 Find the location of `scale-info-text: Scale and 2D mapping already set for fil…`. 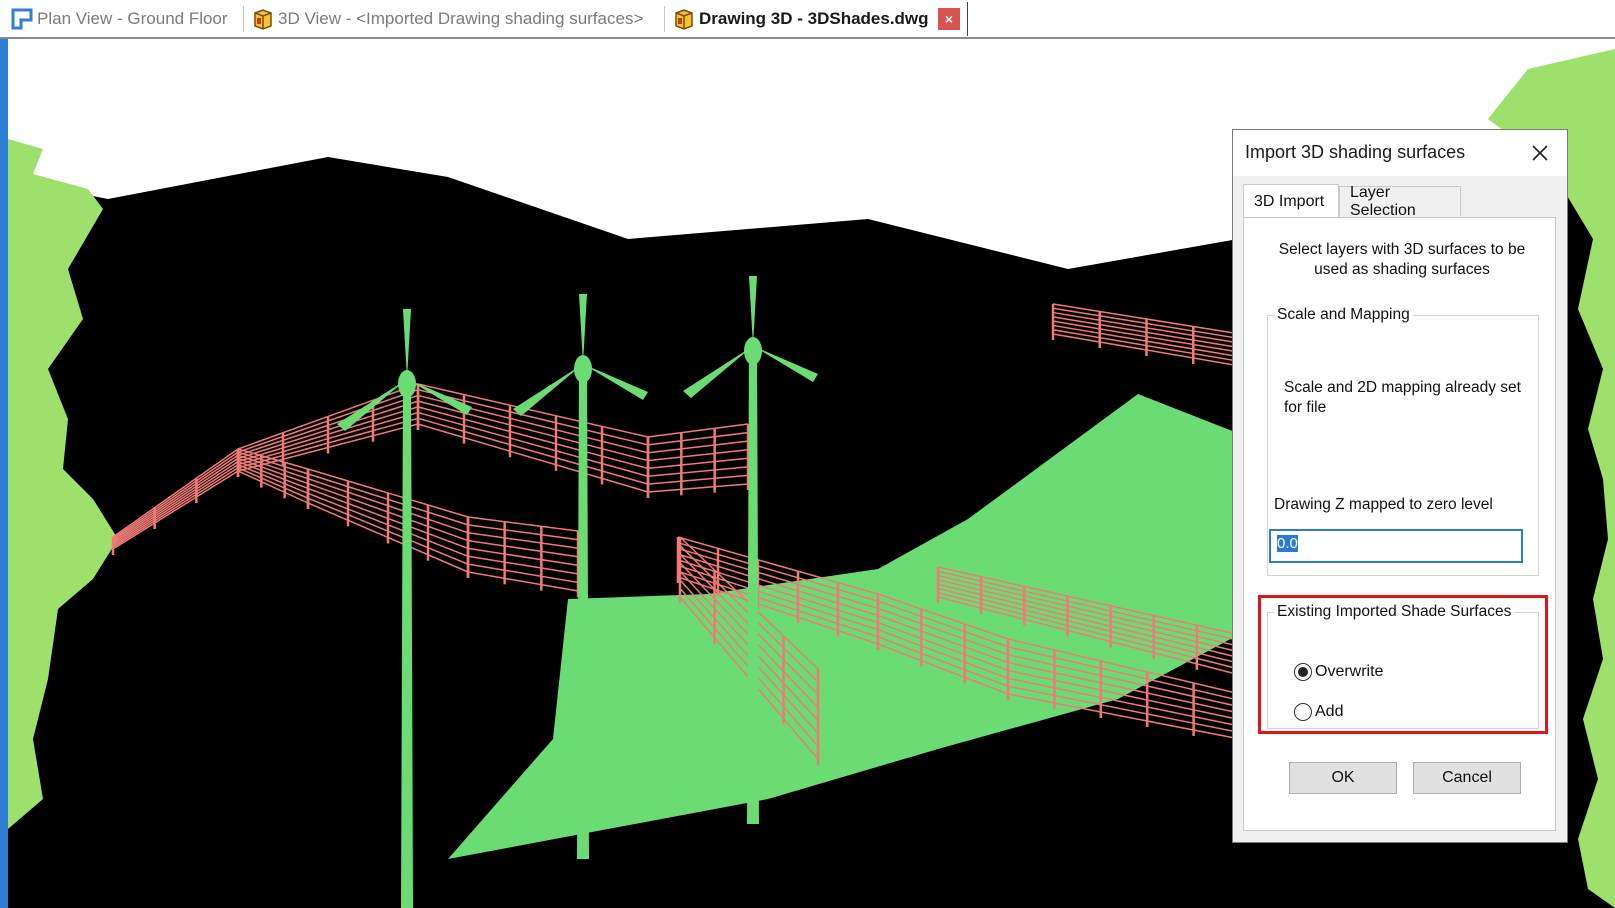

scale-info-text: Scale and 2D mapping already set for fil… is located at coordinates (1402, 397).